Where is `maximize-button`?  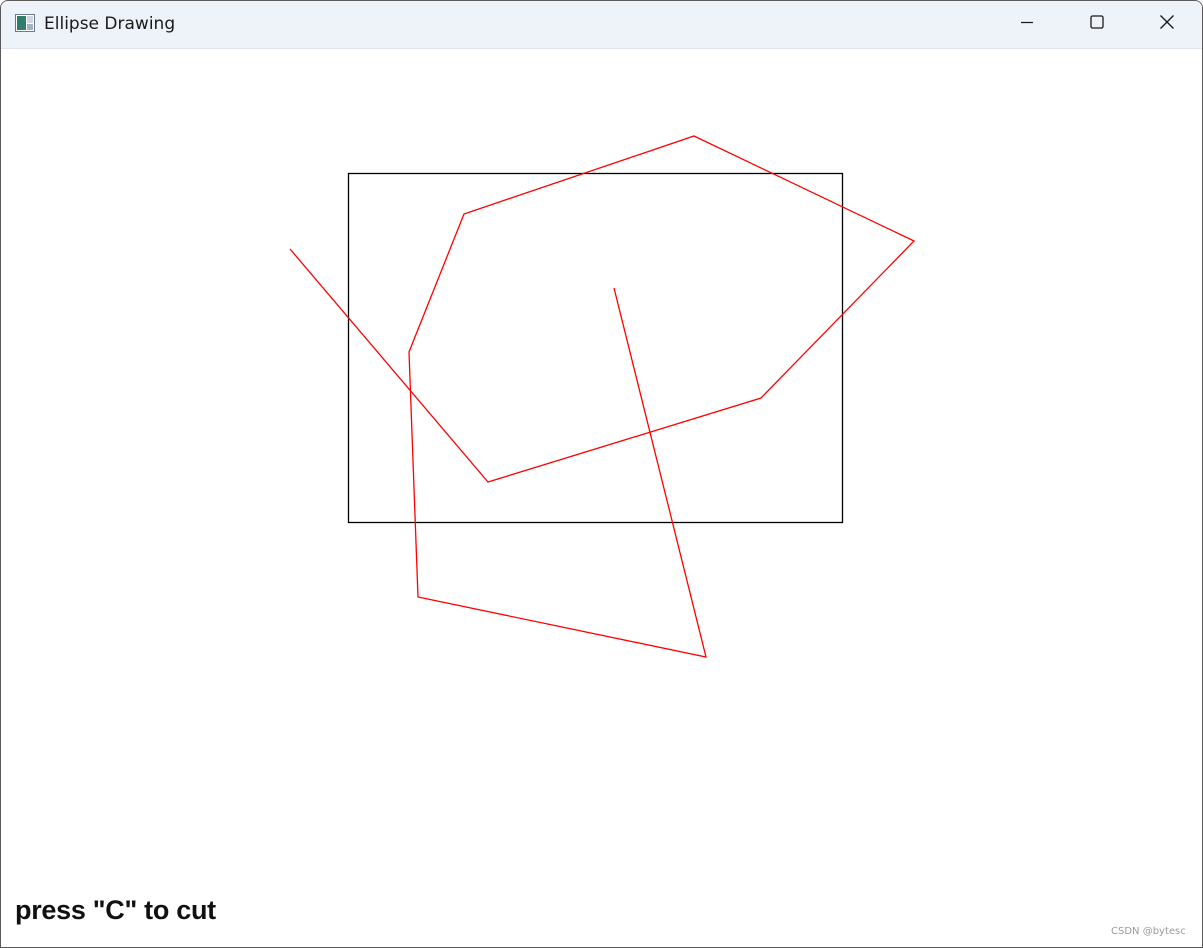
maximize-button is located at coordinates (1097, 24).